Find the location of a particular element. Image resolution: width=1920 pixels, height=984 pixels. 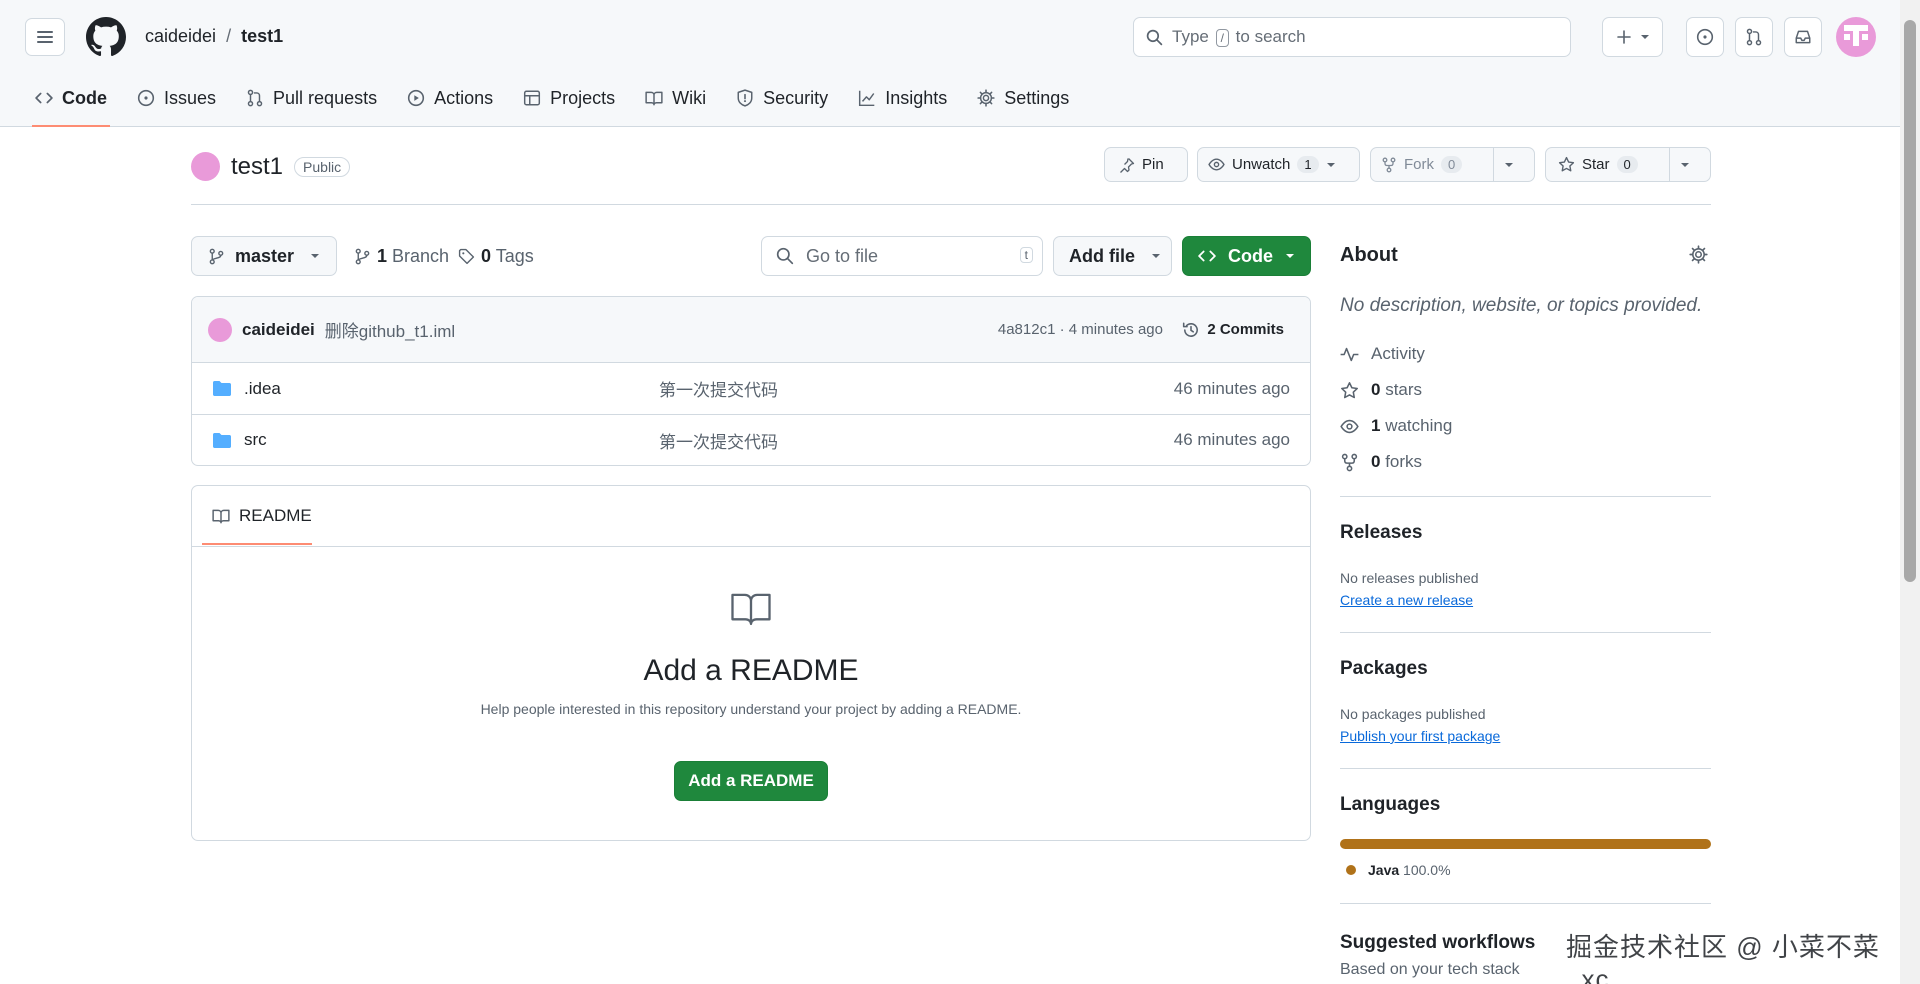

tab-label: Issues is located at coordinates (190, 97).